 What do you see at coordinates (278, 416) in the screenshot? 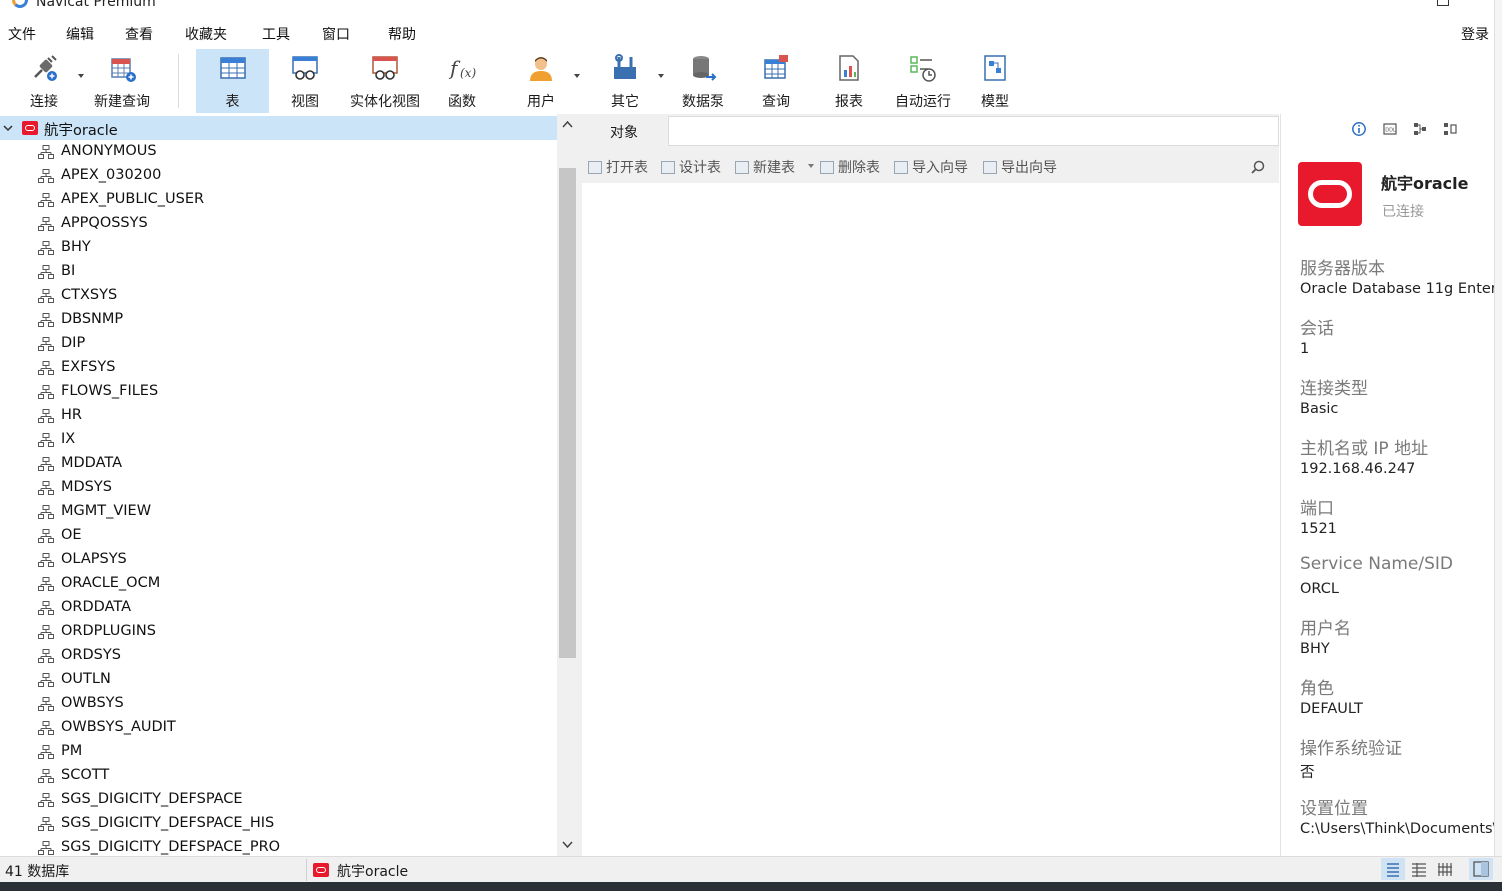
I see `tree-schema-item: HR` at bounding box center [278, 416].